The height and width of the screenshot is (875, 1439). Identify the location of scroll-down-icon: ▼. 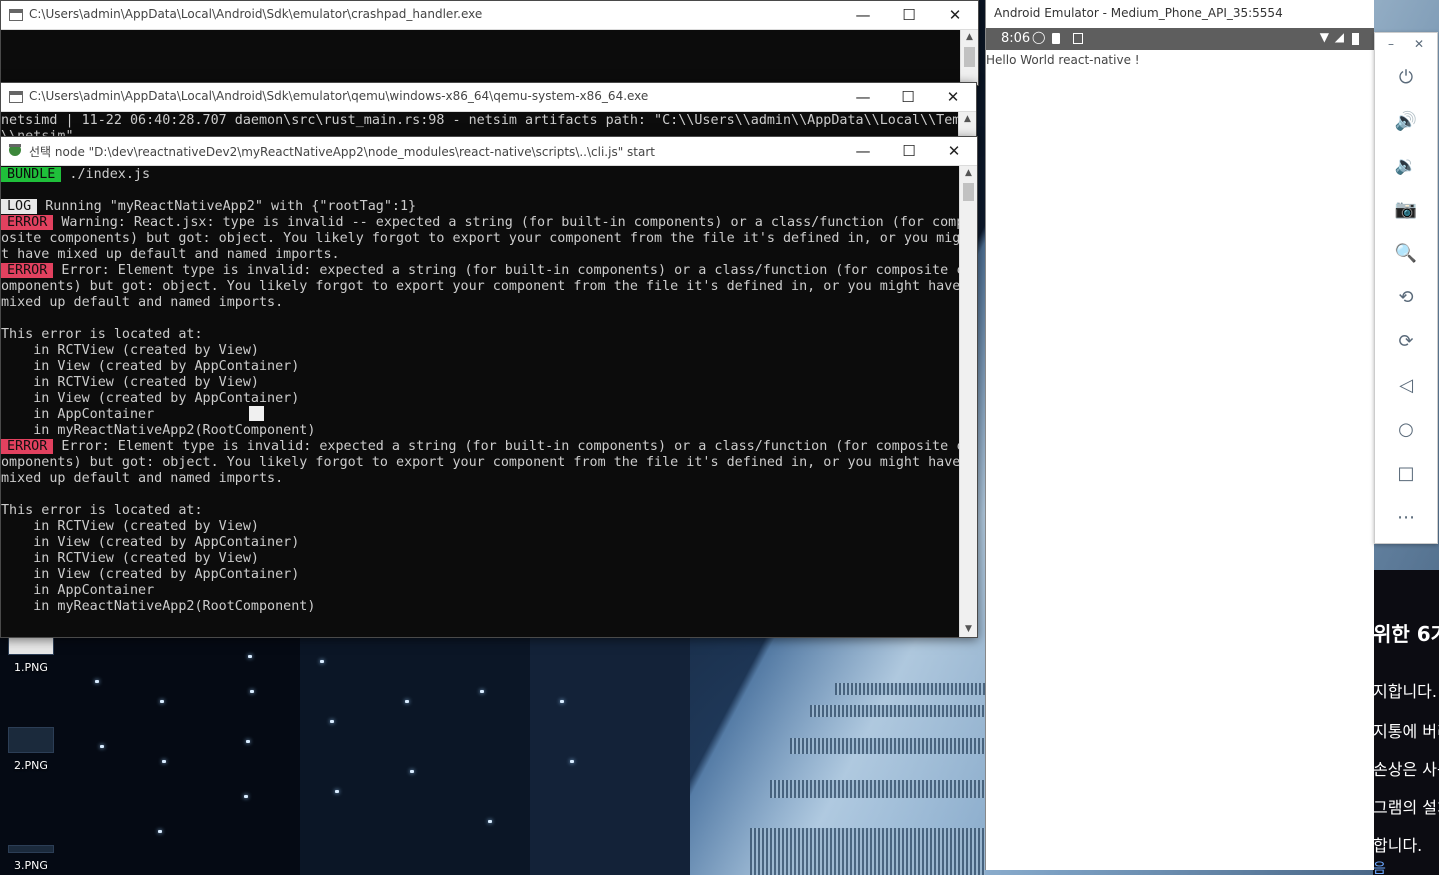
(968, 629).